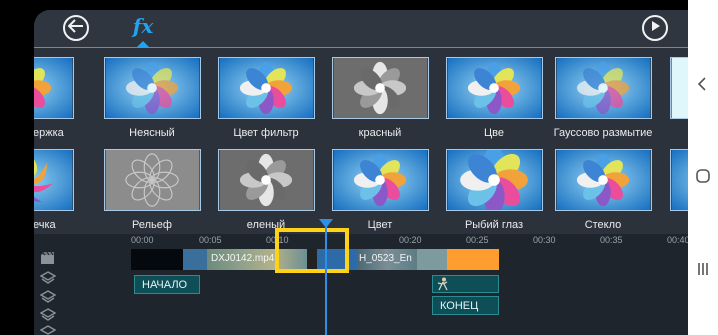  I want to click on effect-label: Рельеф, so click(152, 225).